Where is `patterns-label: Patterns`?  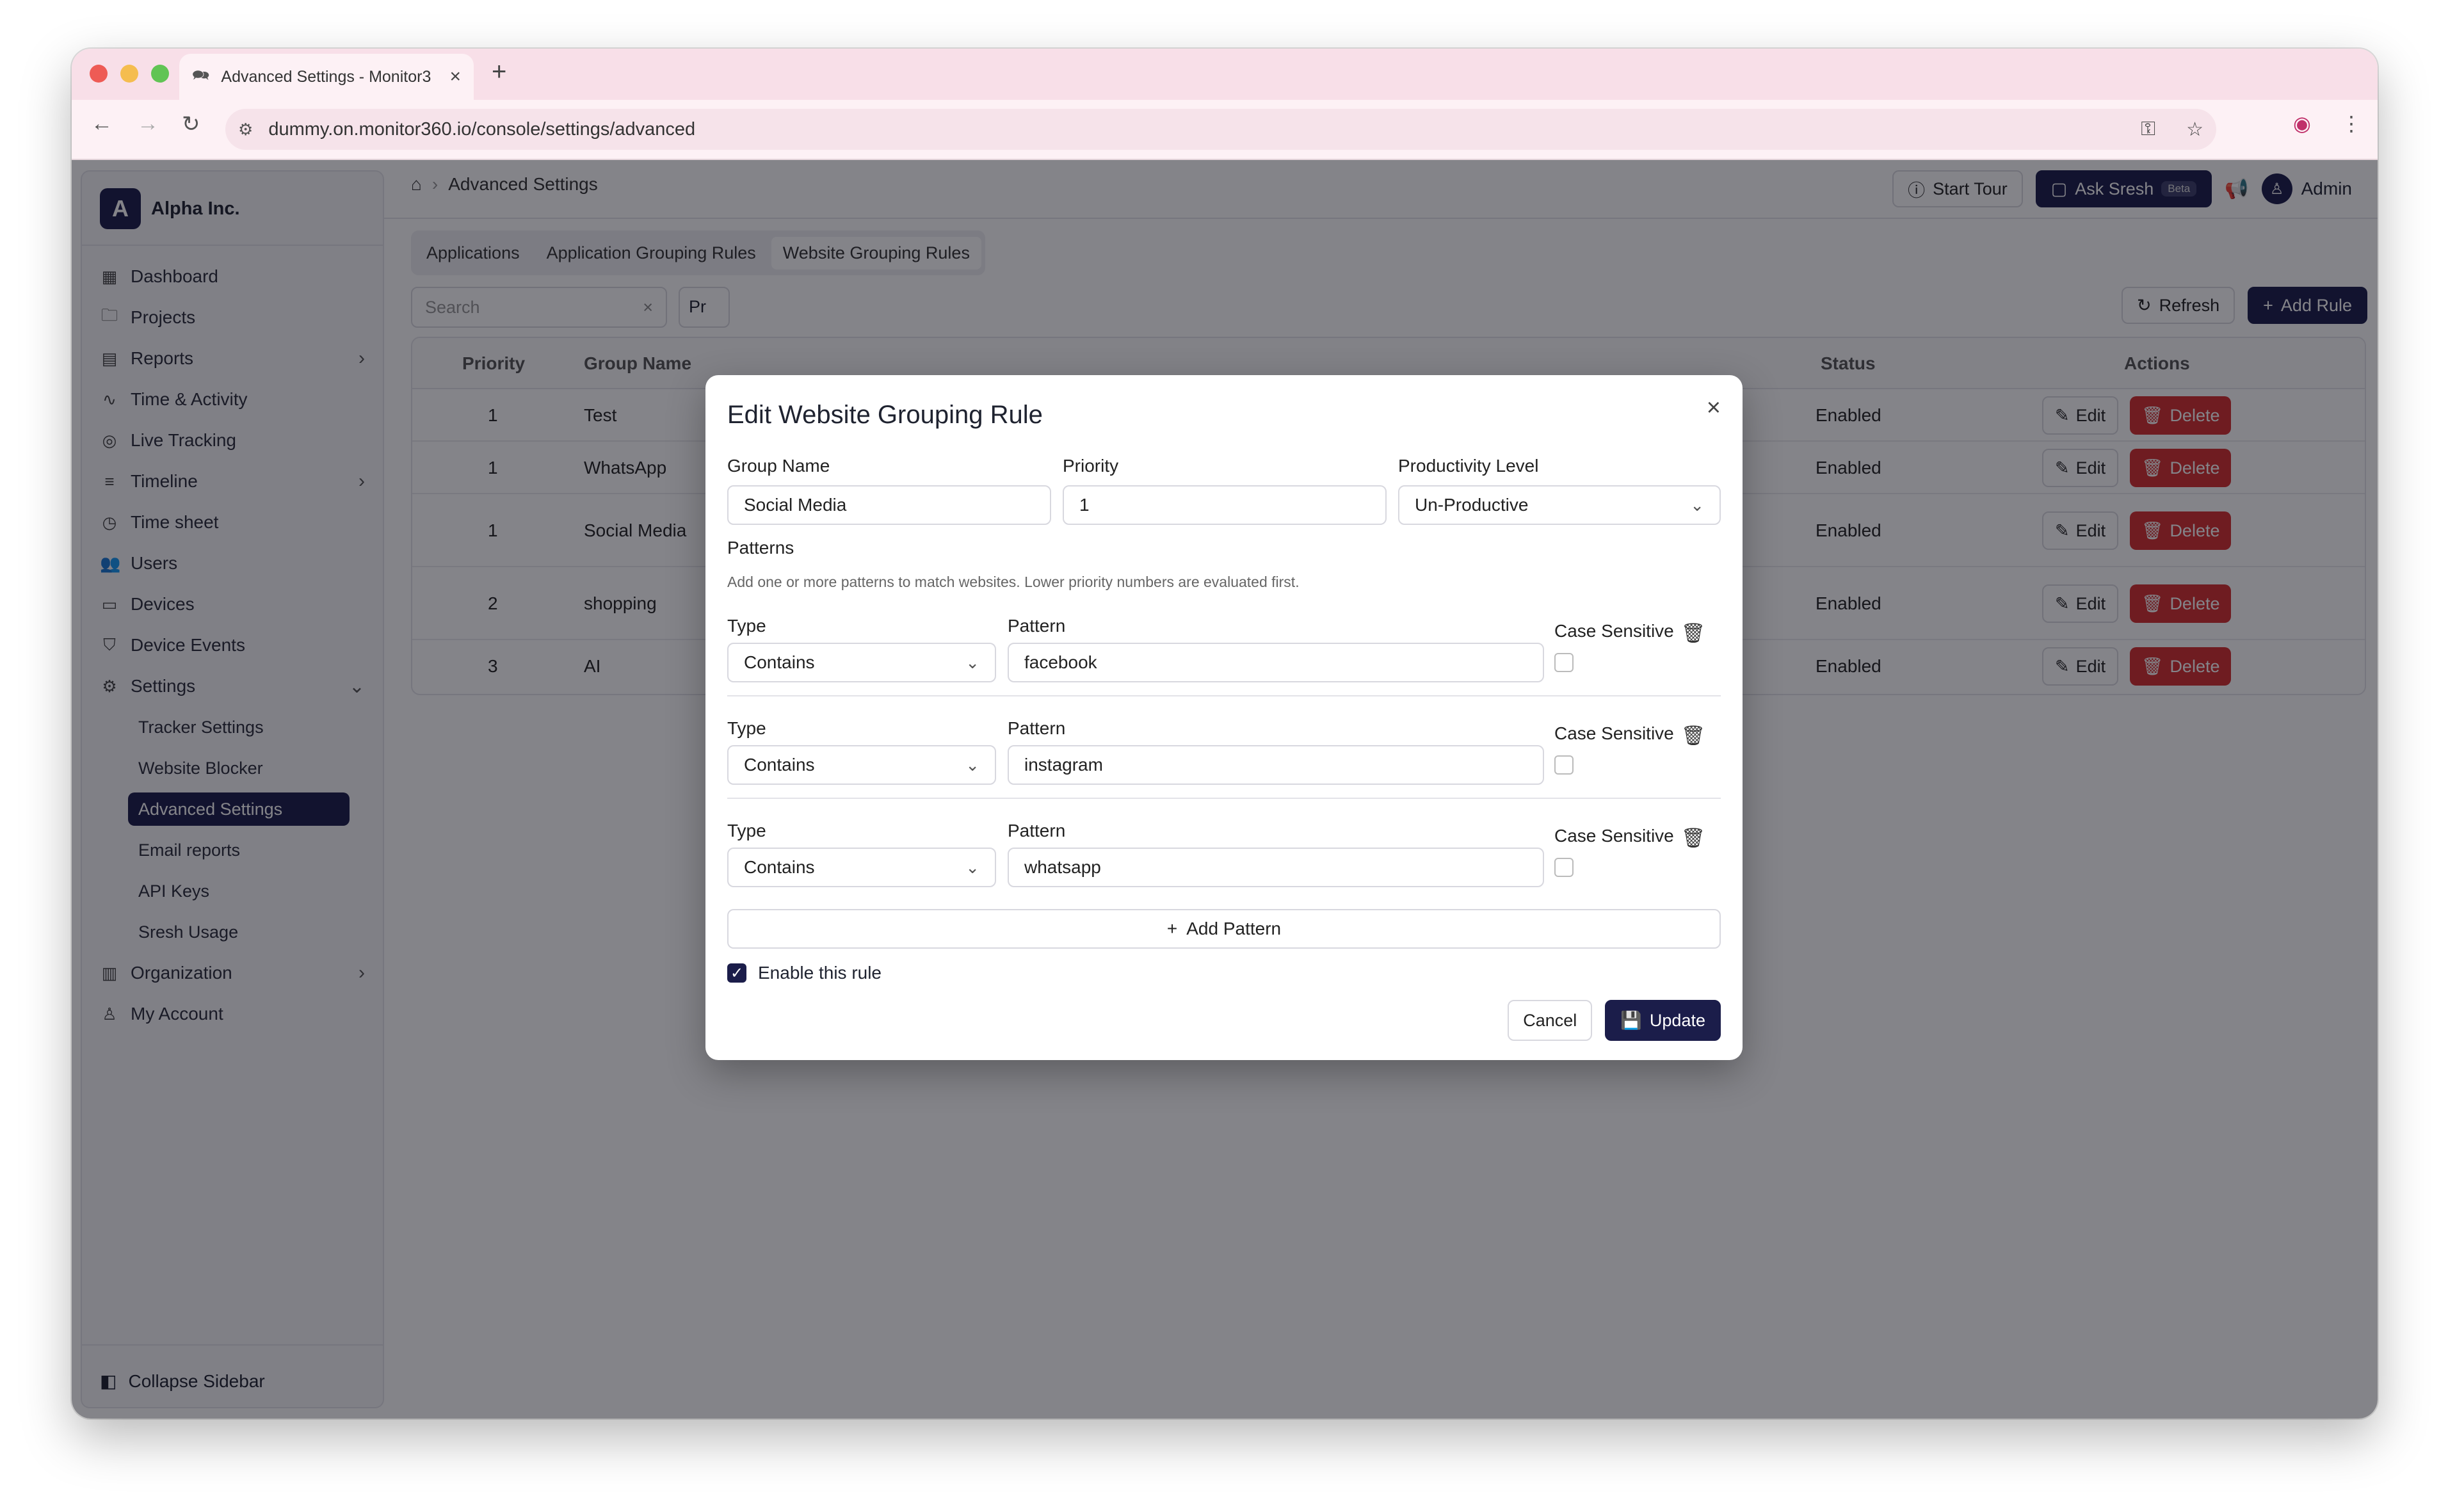
patterns-label: Patterns is located at coordinates (760, 548).